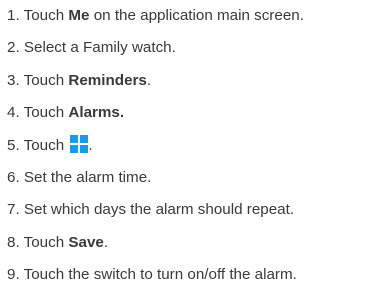  What do you see at coordinates (185, 178) in the screenshot?
I see `step-6: 6. Set the alarm time.` at bounding box center [185, 178].